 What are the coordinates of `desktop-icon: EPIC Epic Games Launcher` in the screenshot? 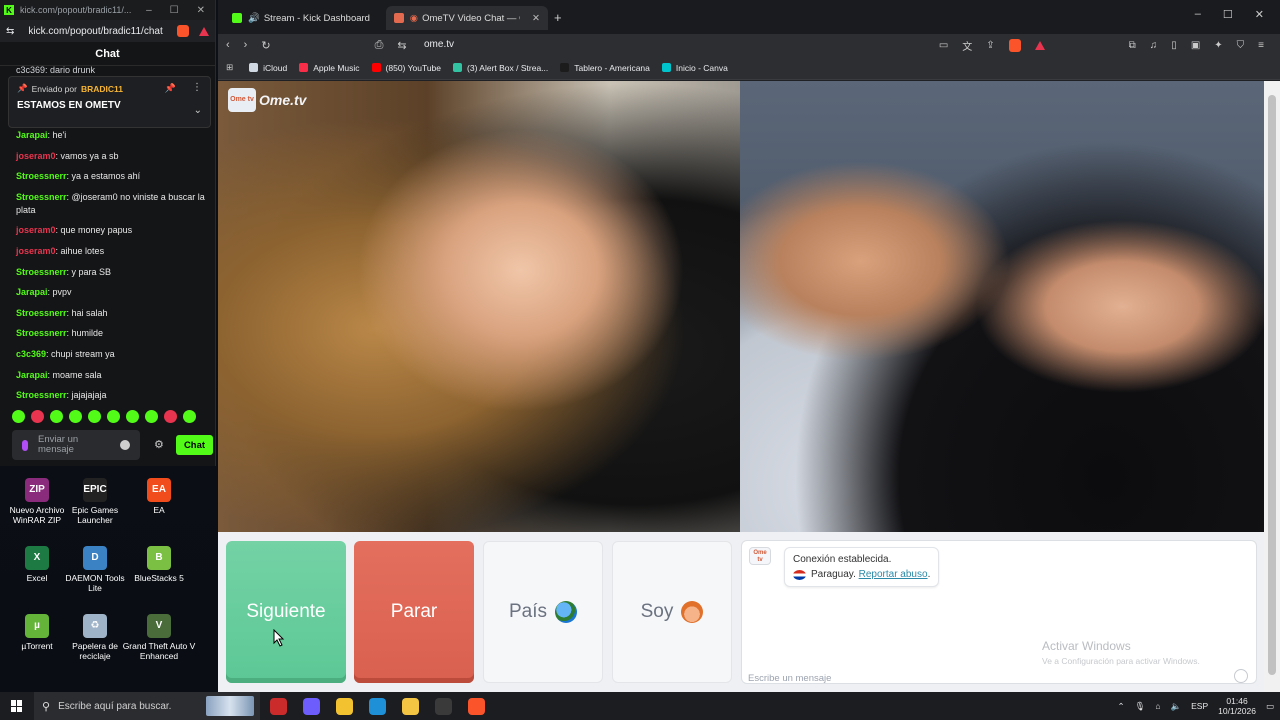 It's located at (95, 501).